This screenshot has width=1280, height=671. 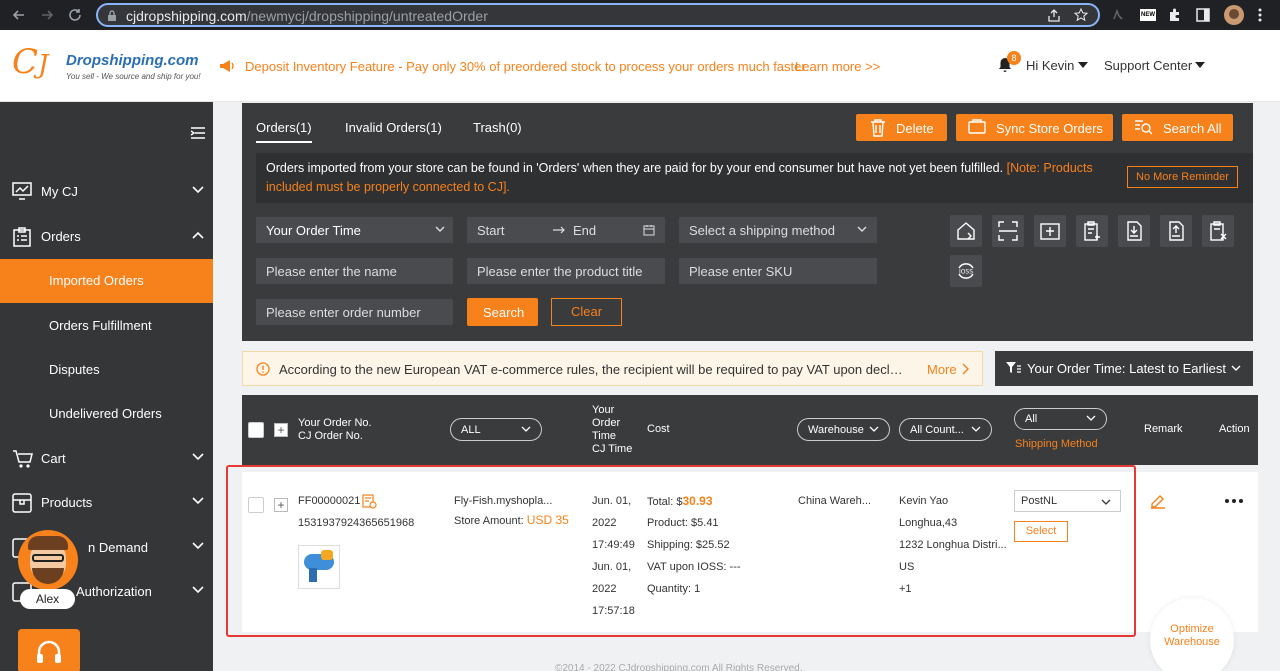 I want to click on sidebar-item-orders: Orders, so click(x=106, y=237).